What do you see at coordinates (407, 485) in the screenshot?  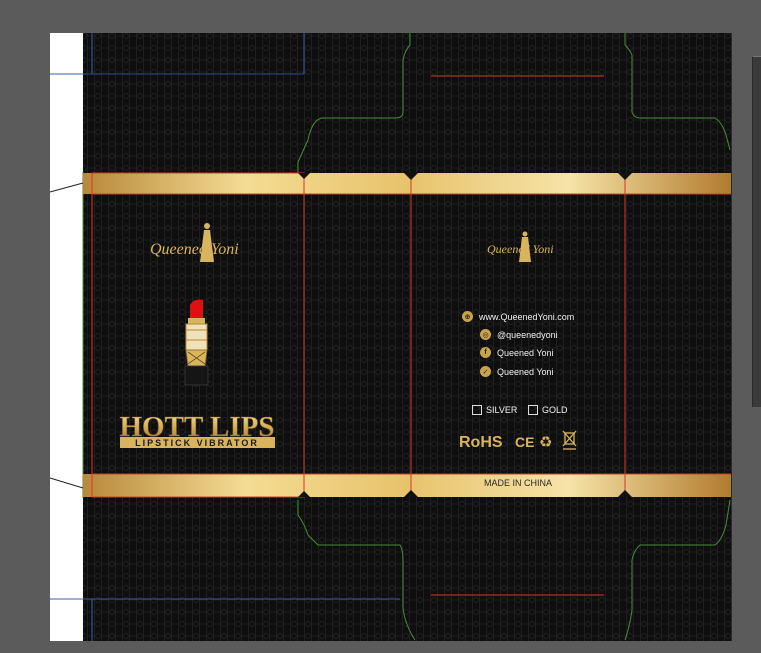 I see `bottom-gold-band` at bounding box center [407, 485].